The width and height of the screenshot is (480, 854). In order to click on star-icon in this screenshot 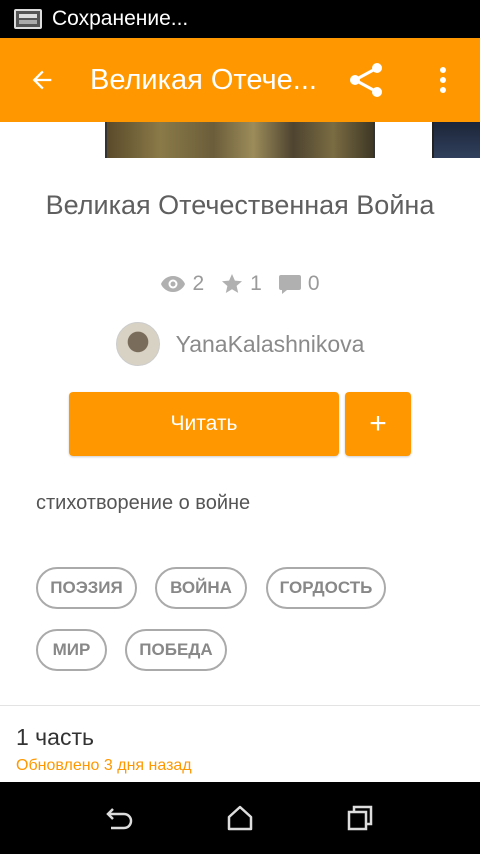, I will do `click(232, 283)`.